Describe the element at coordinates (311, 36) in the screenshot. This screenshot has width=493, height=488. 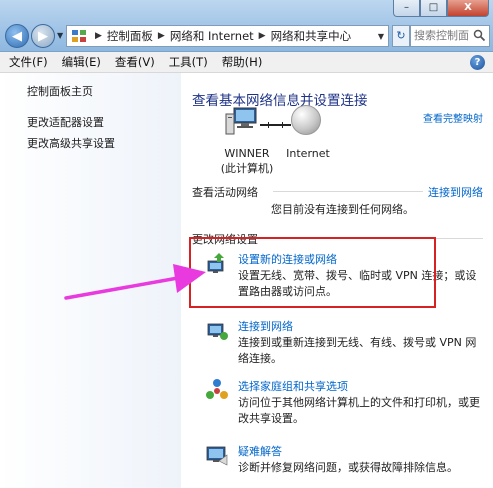
I see `breadcrumb-network-sharing-center: 网络和共享中心` at that location.